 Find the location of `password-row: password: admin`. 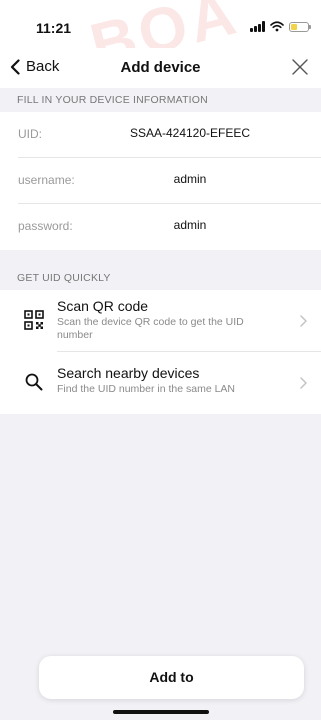

password-row: password: admin is located at coordinates (160, 227).